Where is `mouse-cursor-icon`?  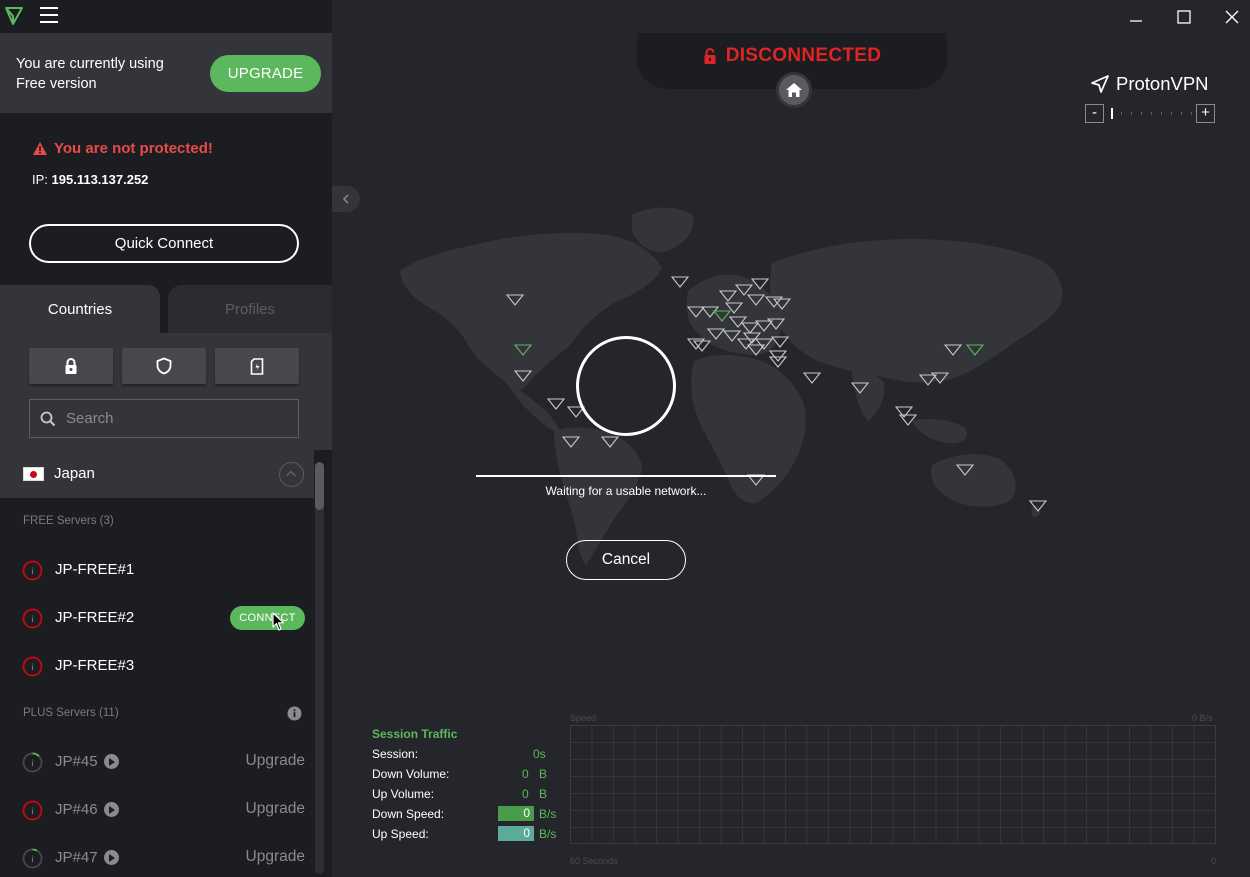
mouse-cursor-icon is located at coordinates (278, 621).